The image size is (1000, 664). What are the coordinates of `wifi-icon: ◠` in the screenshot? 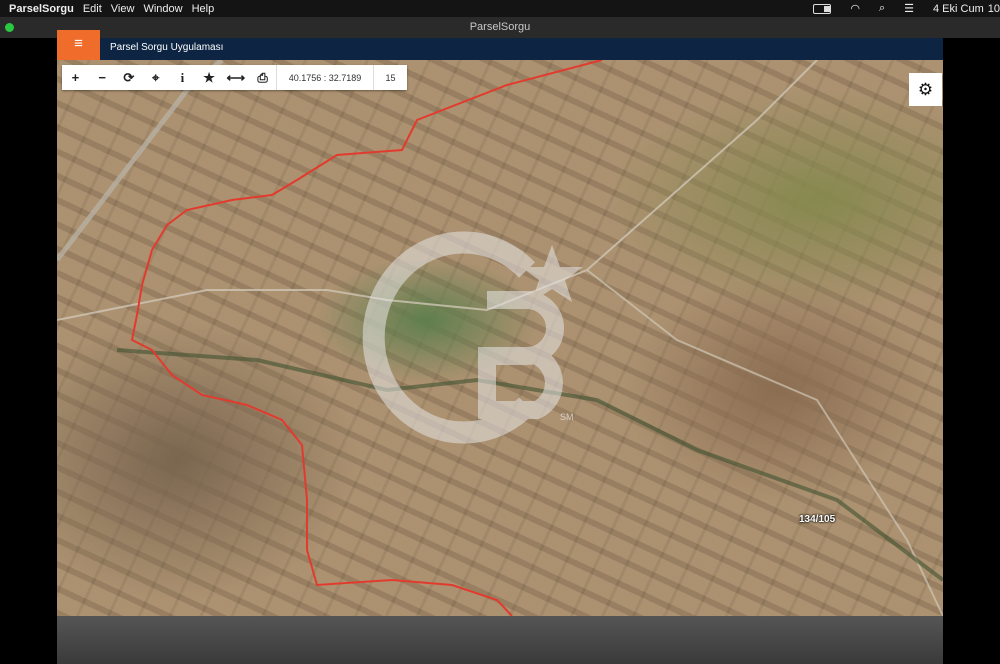 It's located at (855, 8).